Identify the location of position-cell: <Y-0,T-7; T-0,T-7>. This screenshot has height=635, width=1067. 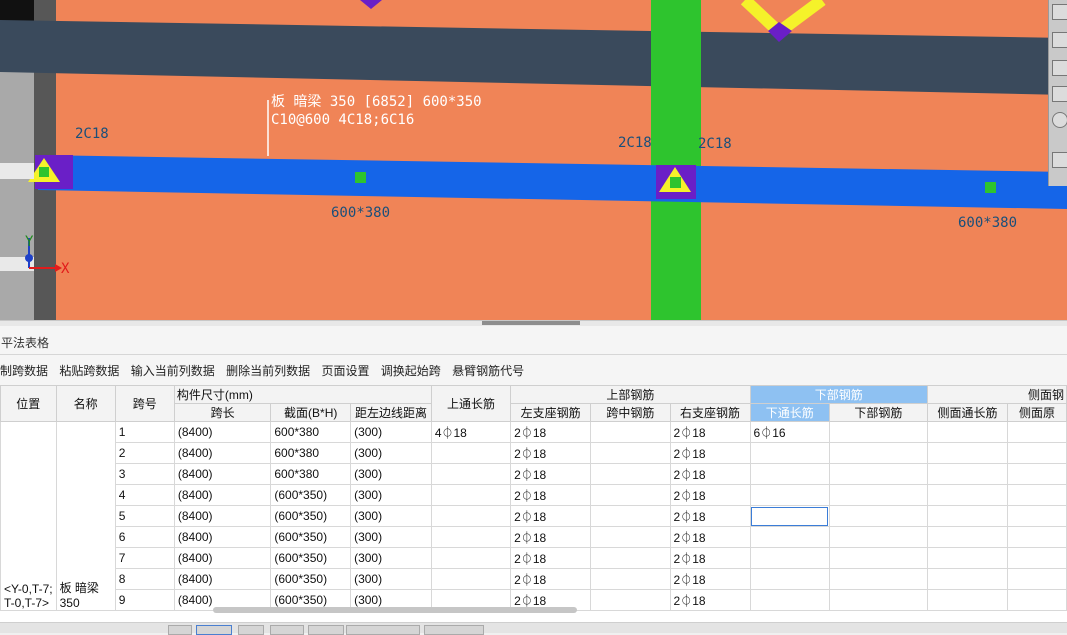
(28, 516).